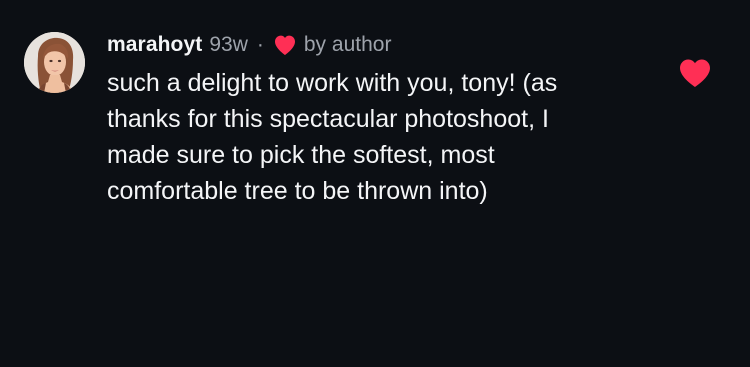 Image resolution: width=750 pixels, height=367 pixels. I want to click on avatar, so click(54, 62).